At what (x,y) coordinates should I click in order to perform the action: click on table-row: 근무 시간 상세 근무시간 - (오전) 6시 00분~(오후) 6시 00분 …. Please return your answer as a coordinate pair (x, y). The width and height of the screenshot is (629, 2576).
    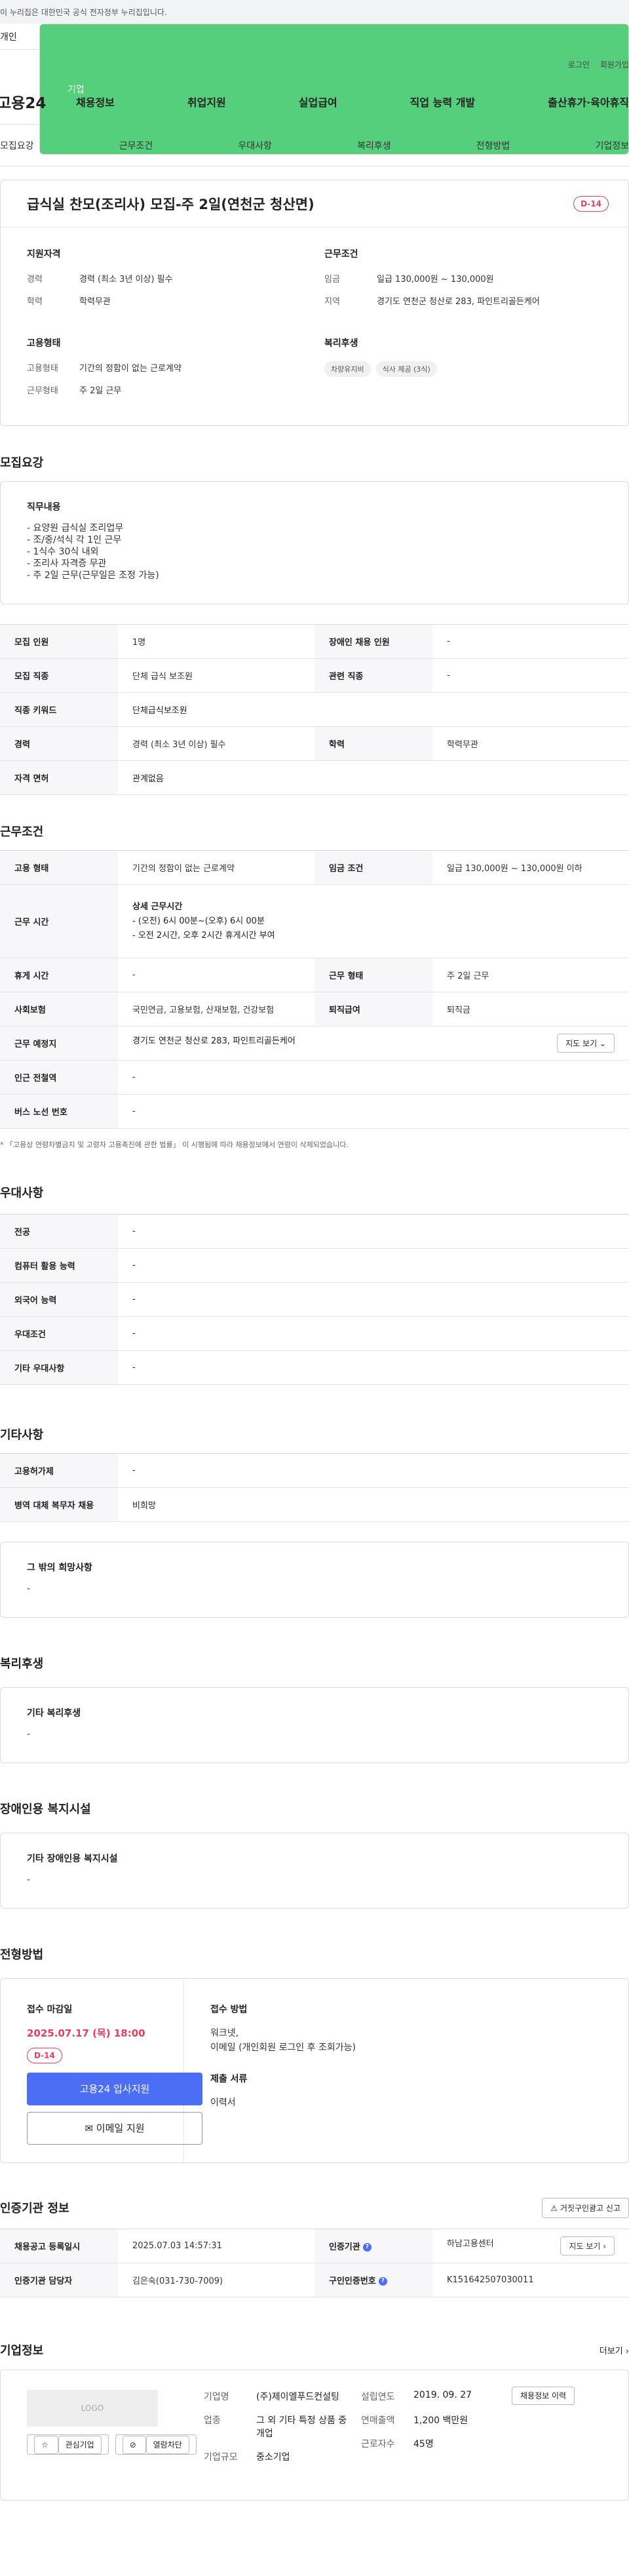
    Looking at the image, I should click on (314, 921).